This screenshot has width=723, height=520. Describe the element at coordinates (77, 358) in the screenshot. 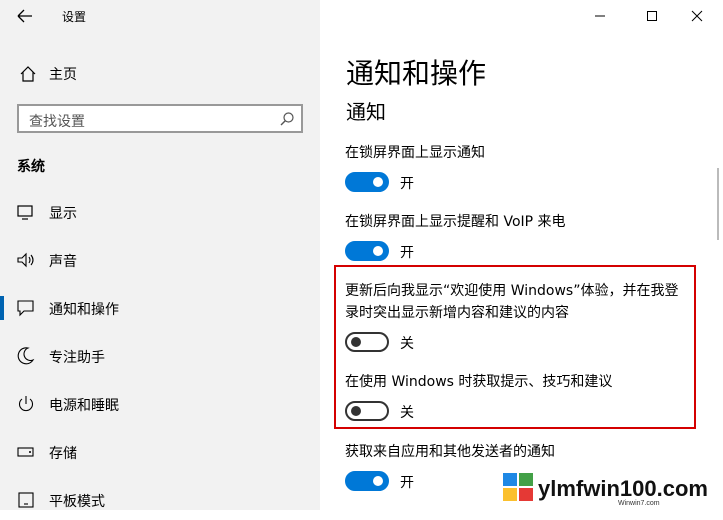

I see `sidebar-item-label: 专注助手` at that location.